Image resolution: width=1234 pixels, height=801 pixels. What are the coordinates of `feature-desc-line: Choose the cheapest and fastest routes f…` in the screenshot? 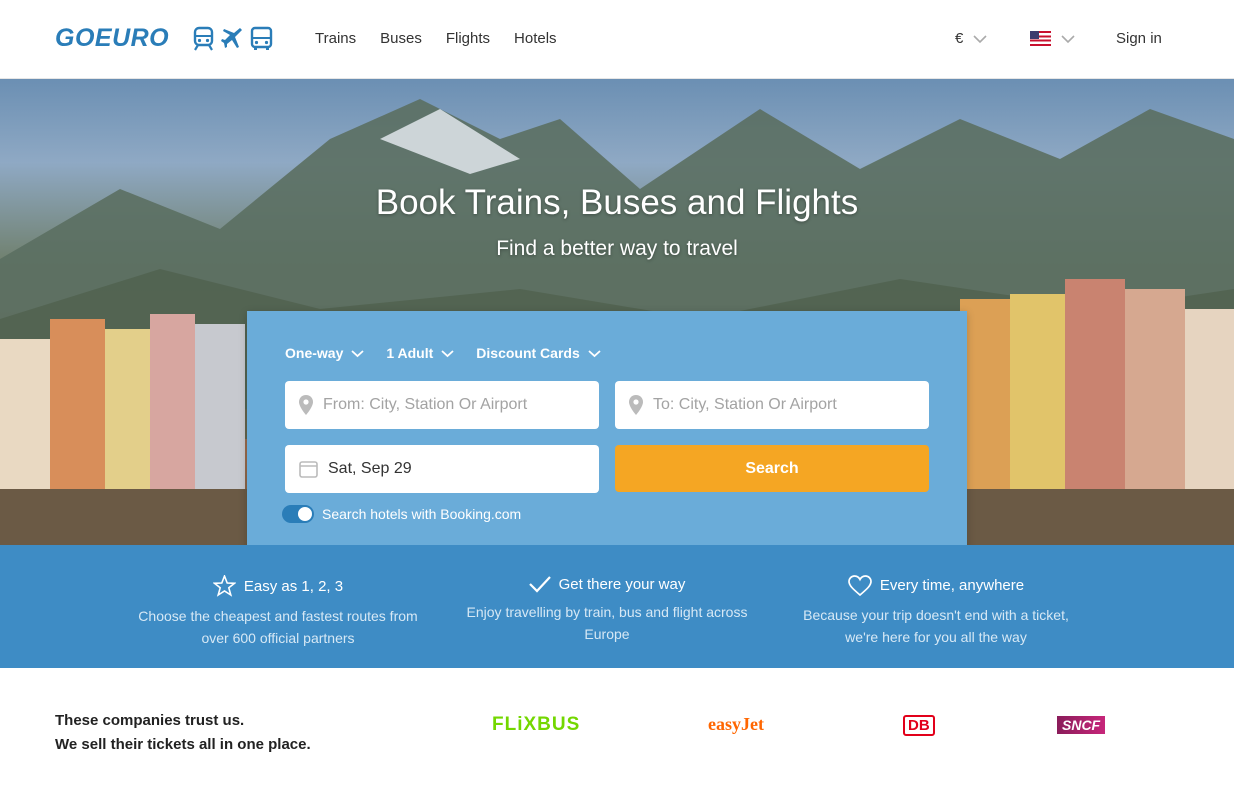 It's located at (278, 616).